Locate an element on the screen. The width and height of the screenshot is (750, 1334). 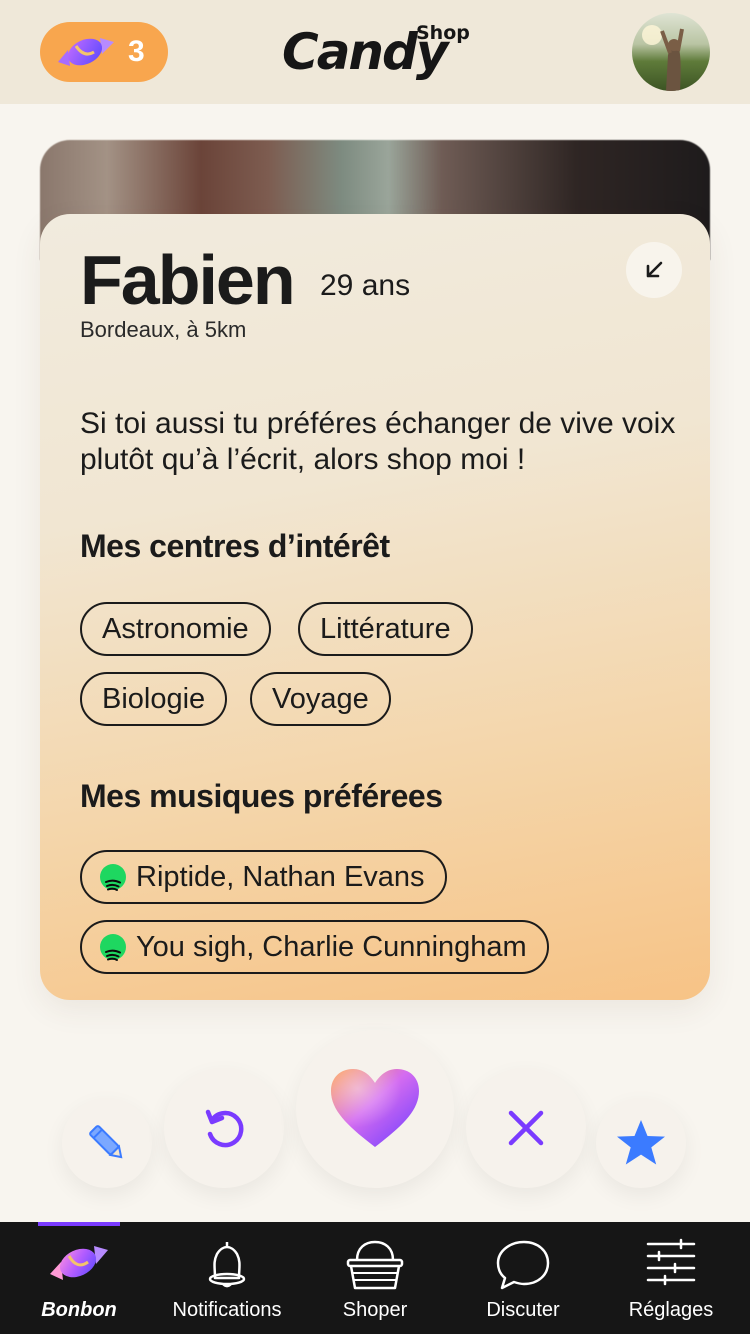
arrow-down-left-icon is located at coordinates (654, 269).